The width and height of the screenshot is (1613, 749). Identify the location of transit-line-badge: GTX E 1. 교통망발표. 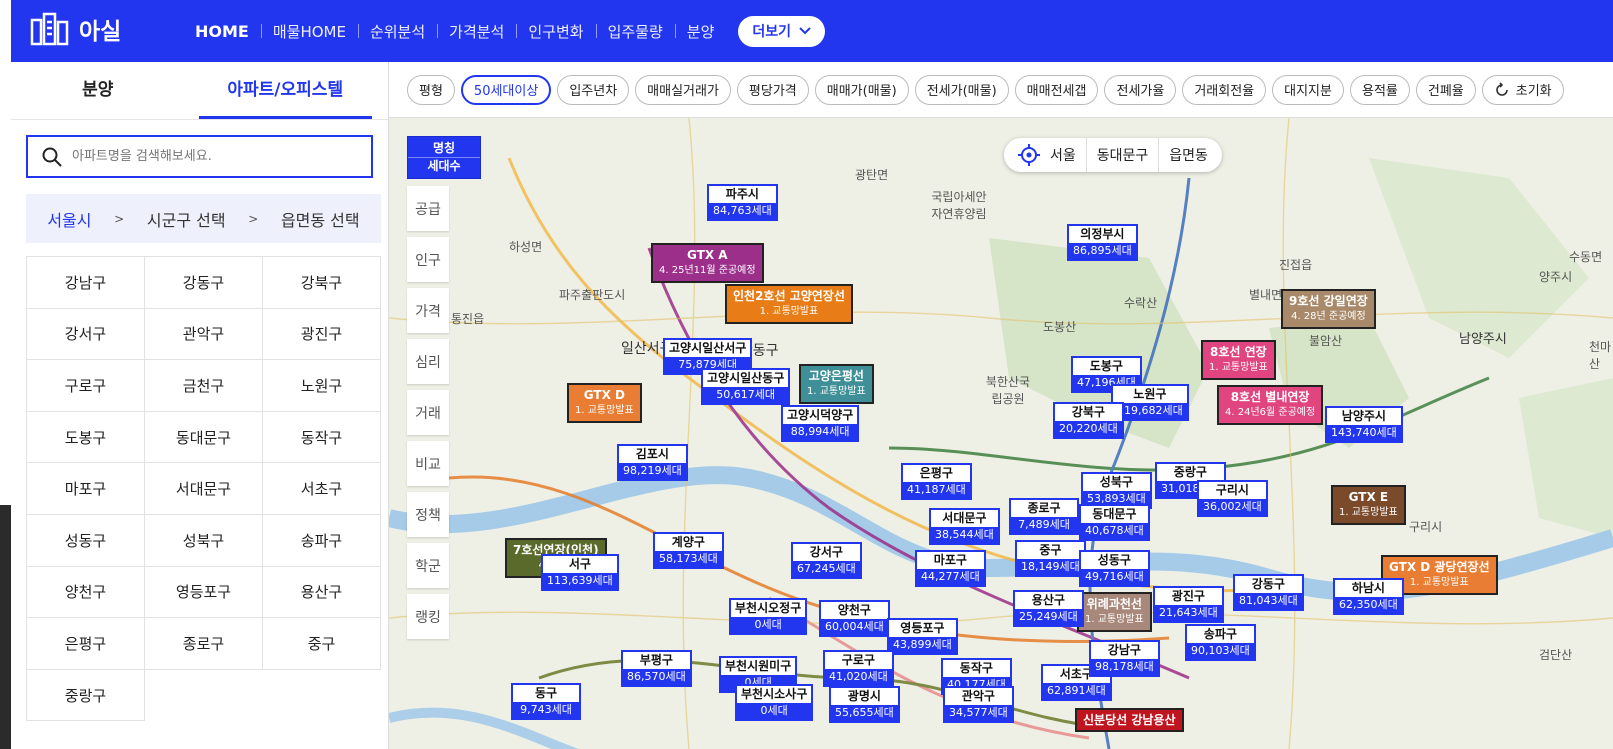
(1368, 505).